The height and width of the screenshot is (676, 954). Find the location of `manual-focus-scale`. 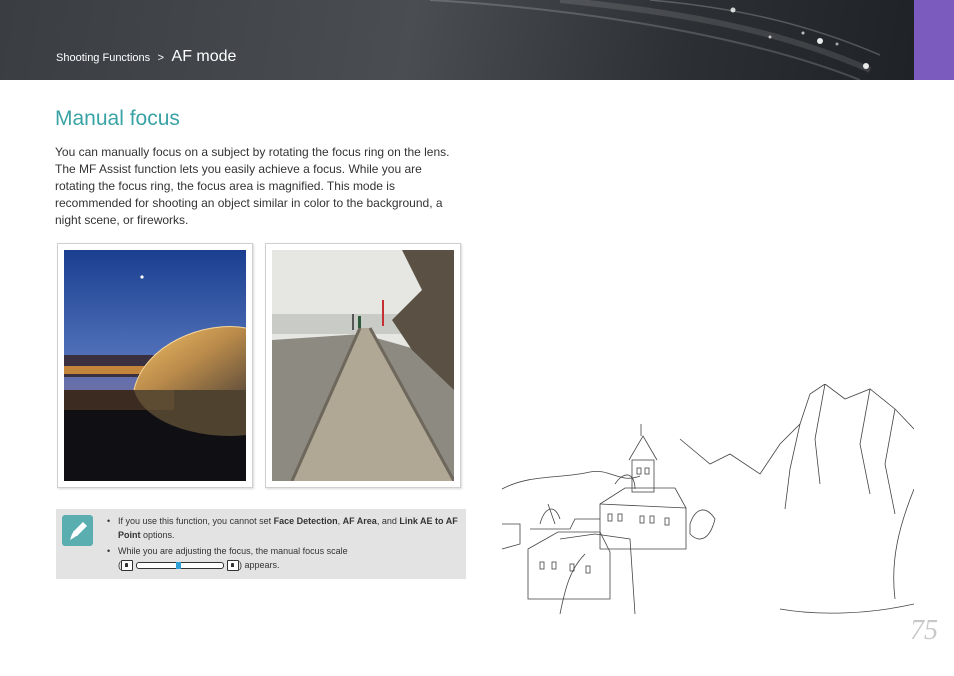

manual-focus-scale is located at coordinates (180, 566).